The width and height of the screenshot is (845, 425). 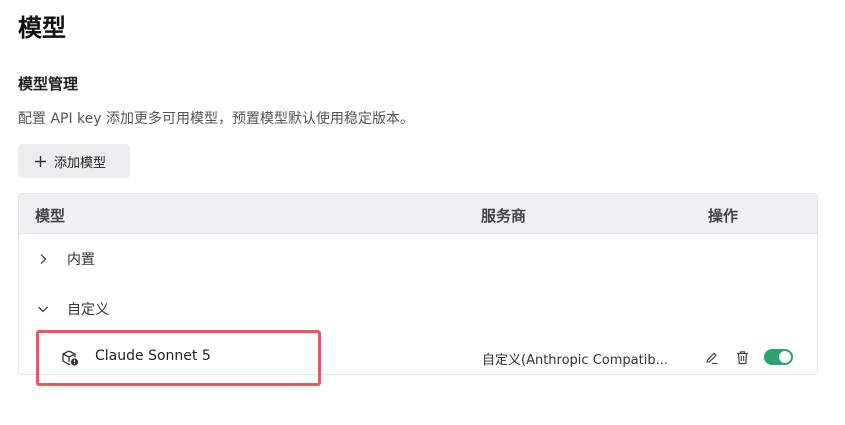 What do you see at coordinates (778, 357) in the screenshot?
I see `enable-toggle` at bounding box center [778, 357].